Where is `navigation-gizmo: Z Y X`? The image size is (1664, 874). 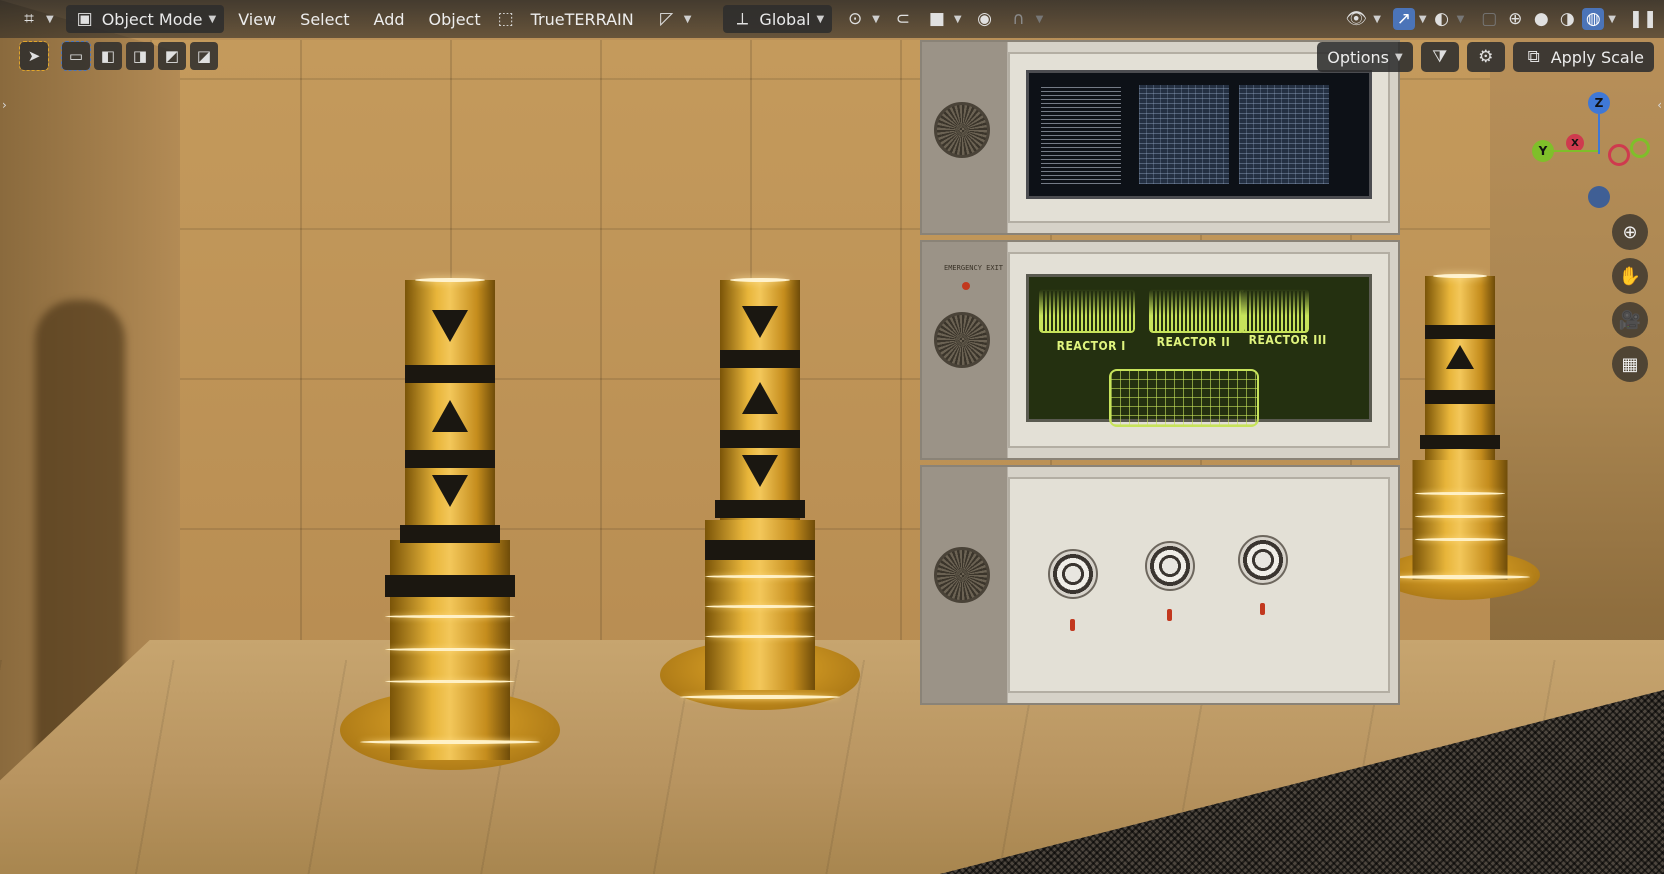 navigation-gizmo: Z Y X is located at coordinates (1587, 153).